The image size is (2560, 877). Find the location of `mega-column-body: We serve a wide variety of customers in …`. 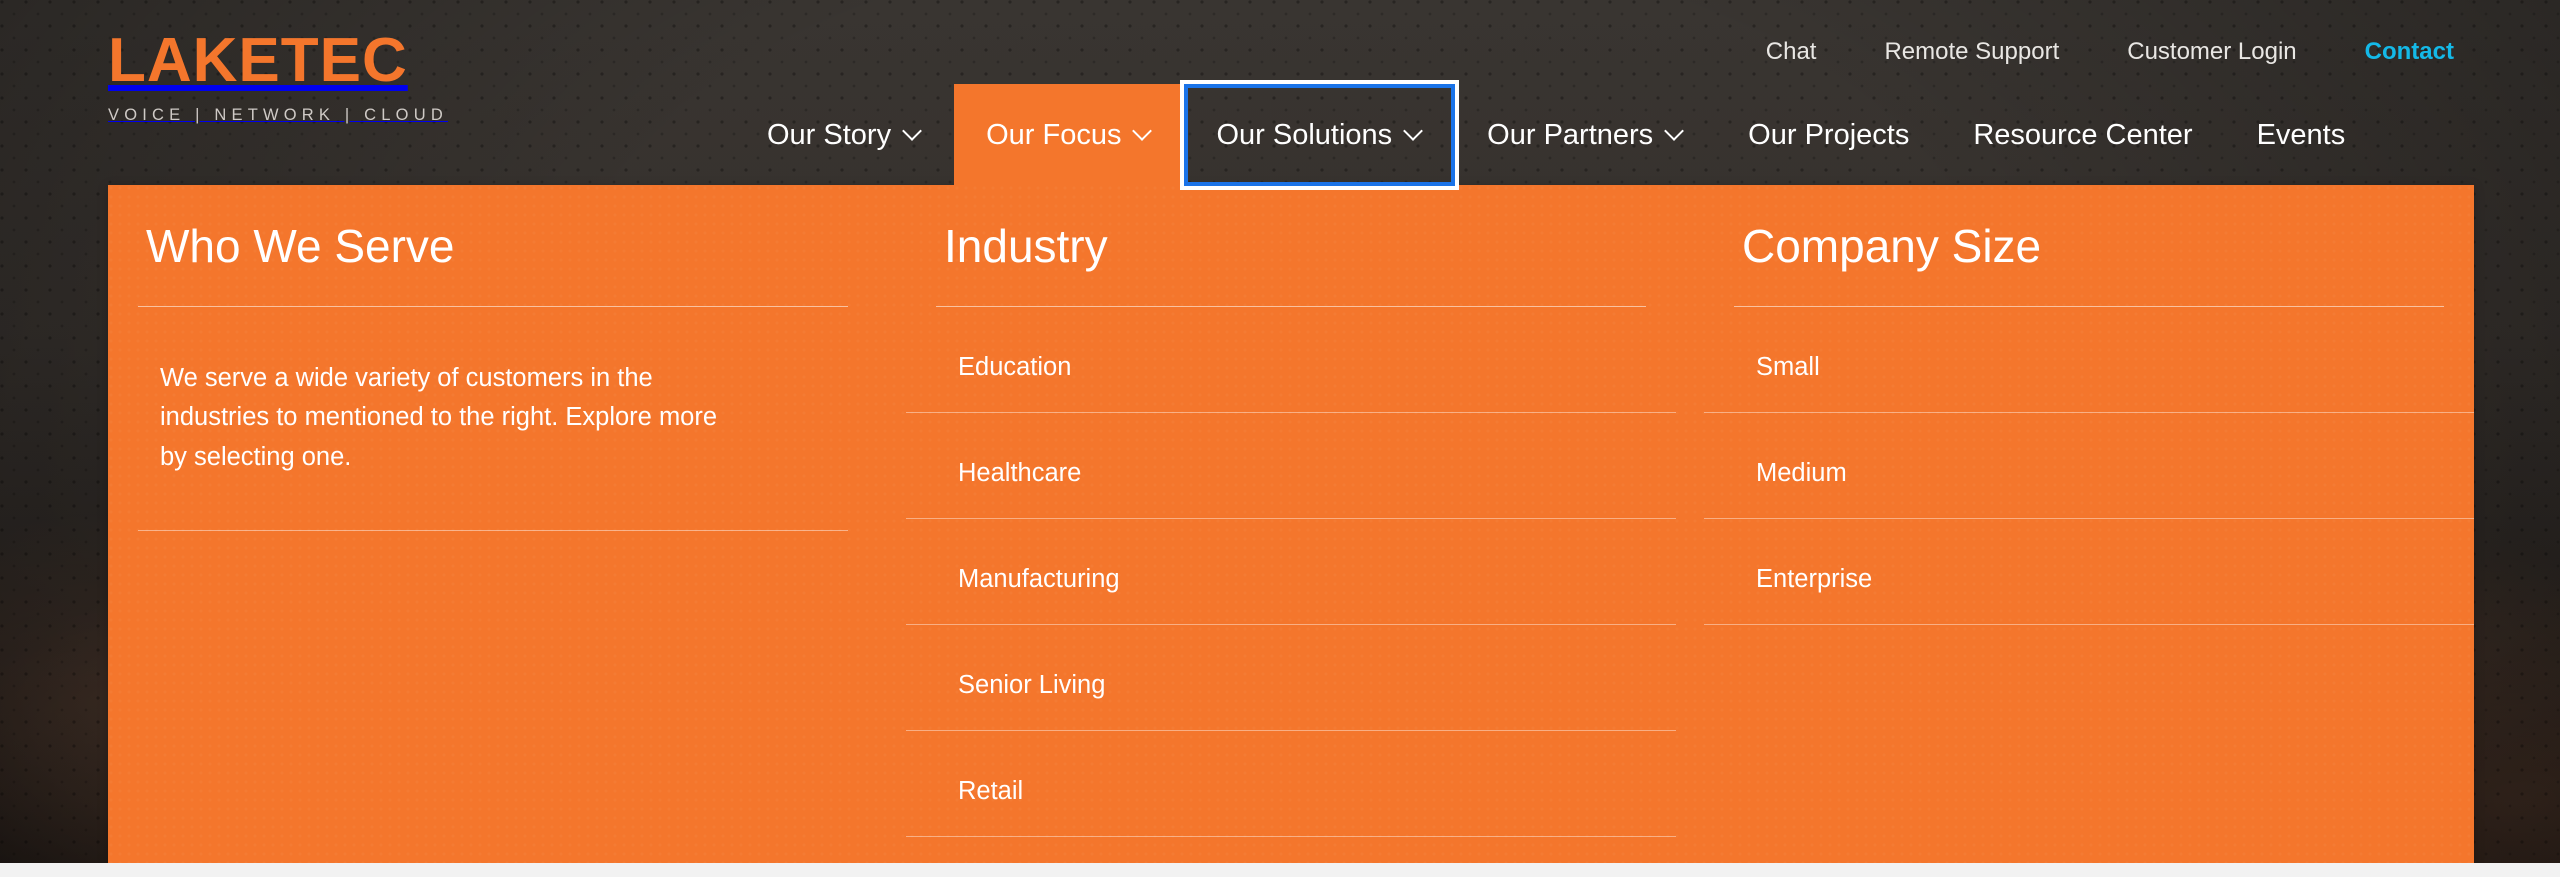

mega-column-body: We serve a wide variety of customers in … is located at coordinates (493, 419).